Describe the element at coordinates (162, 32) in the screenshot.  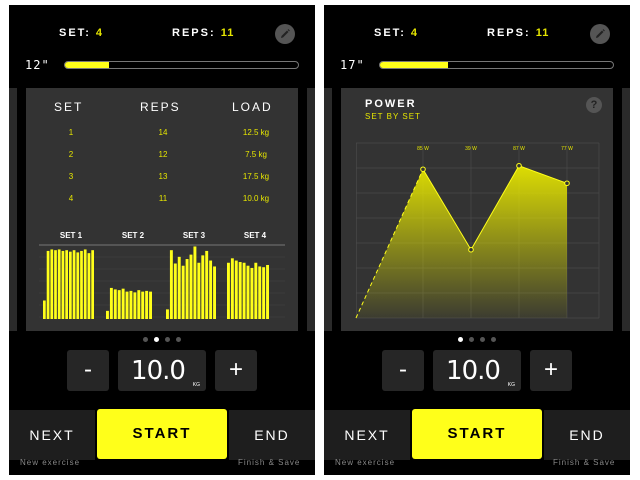
I see `header: SET: 4 REPS: 11` at that location.